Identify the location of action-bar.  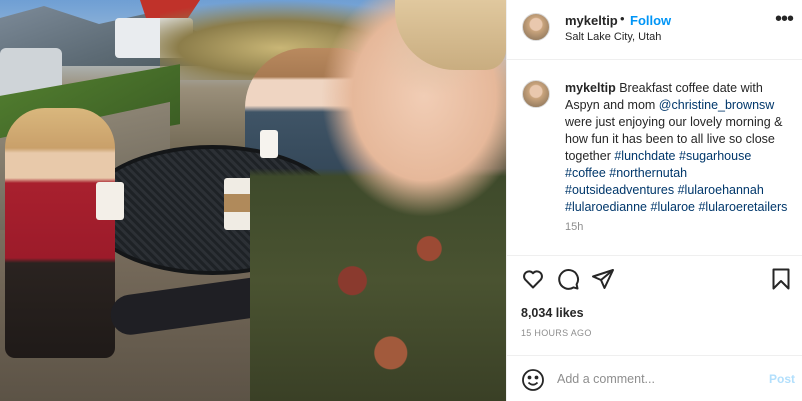
(654, 280).